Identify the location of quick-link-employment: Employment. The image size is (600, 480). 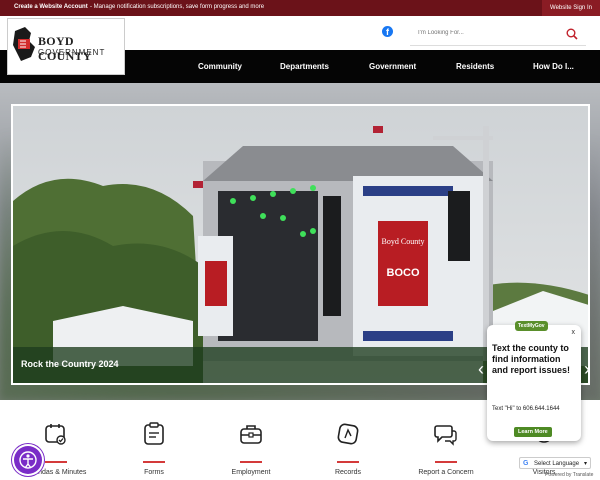
(251, 440).